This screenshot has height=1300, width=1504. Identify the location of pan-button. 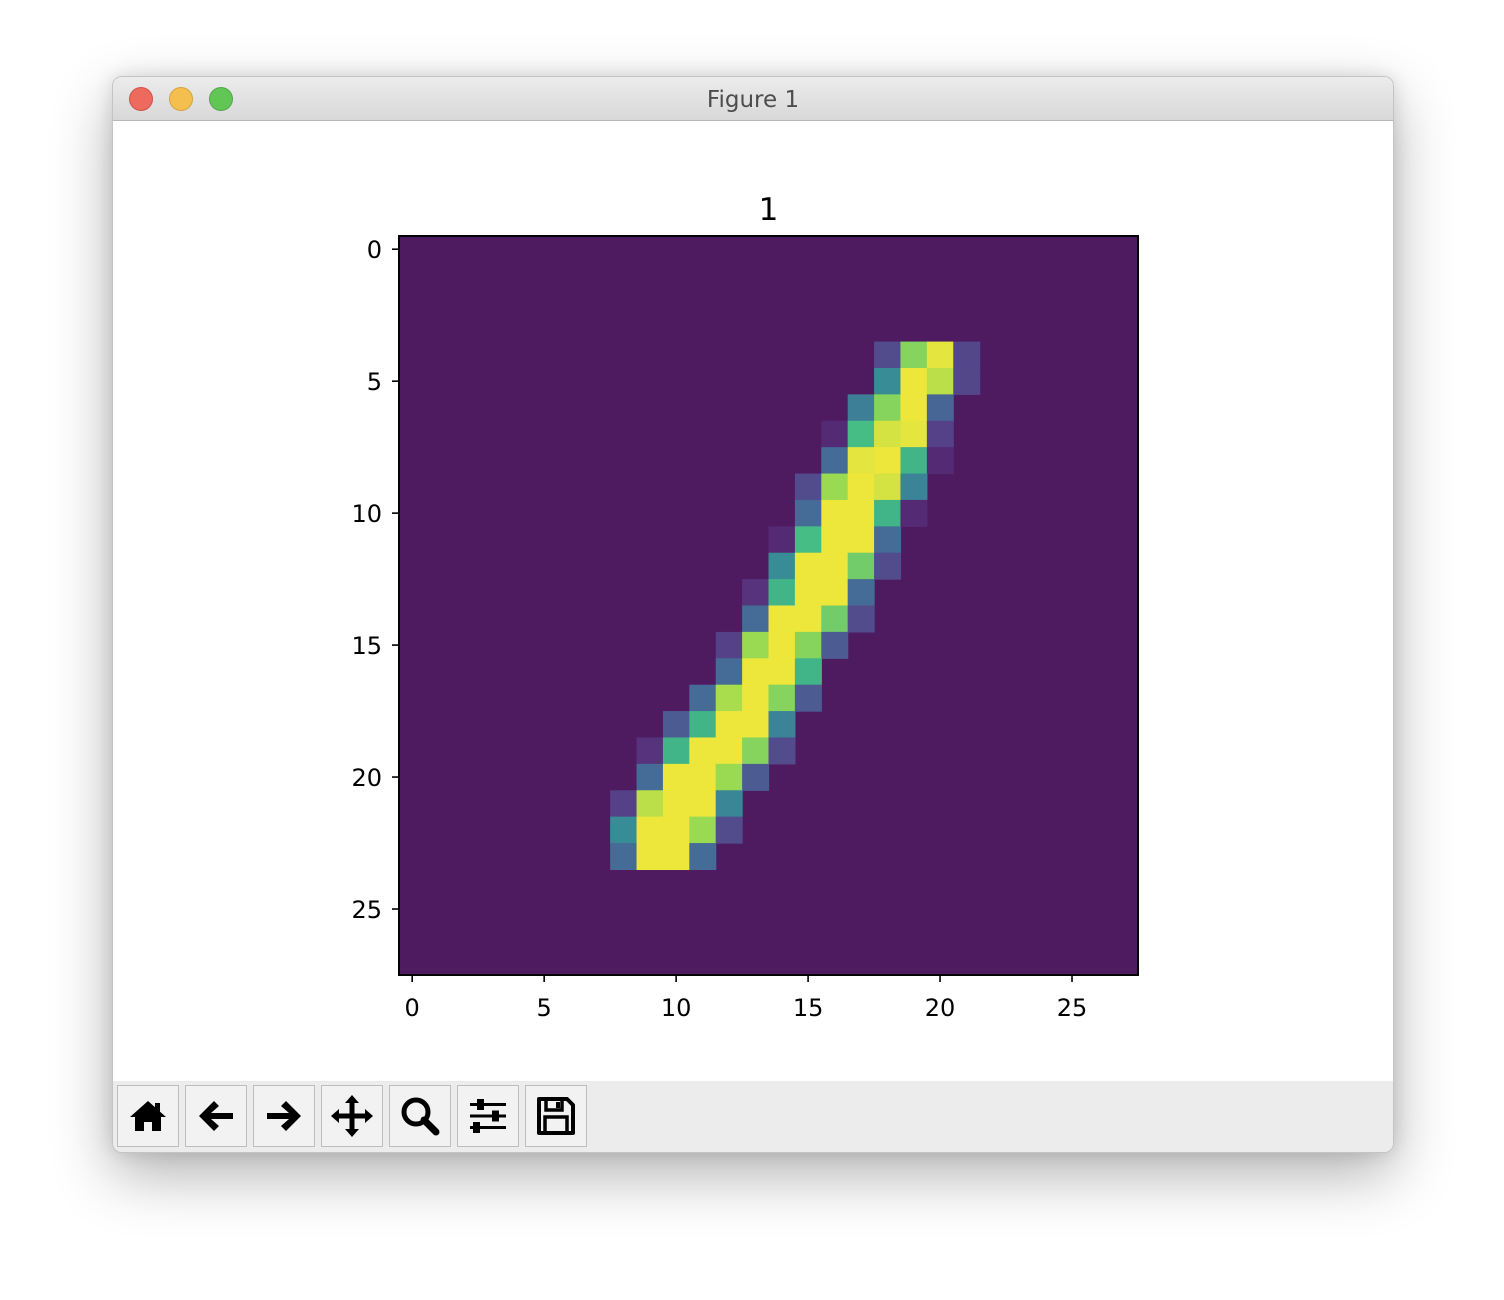
(352, 1116).